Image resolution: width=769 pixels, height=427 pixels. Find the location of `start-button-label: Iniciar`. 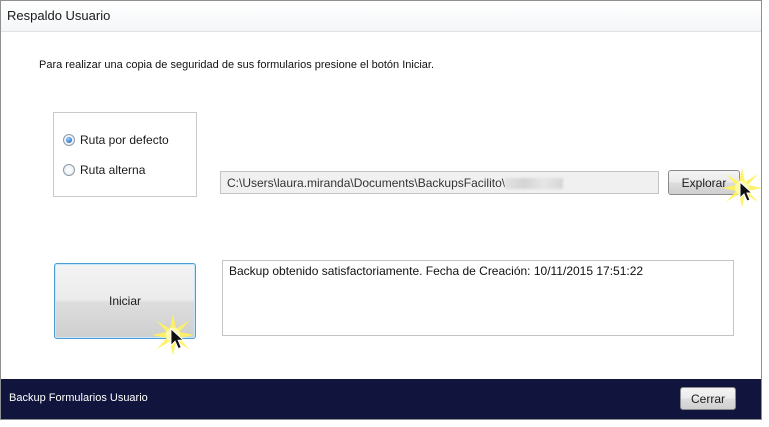

start-button-label: Iniciar is located at coordinates (124, 301).